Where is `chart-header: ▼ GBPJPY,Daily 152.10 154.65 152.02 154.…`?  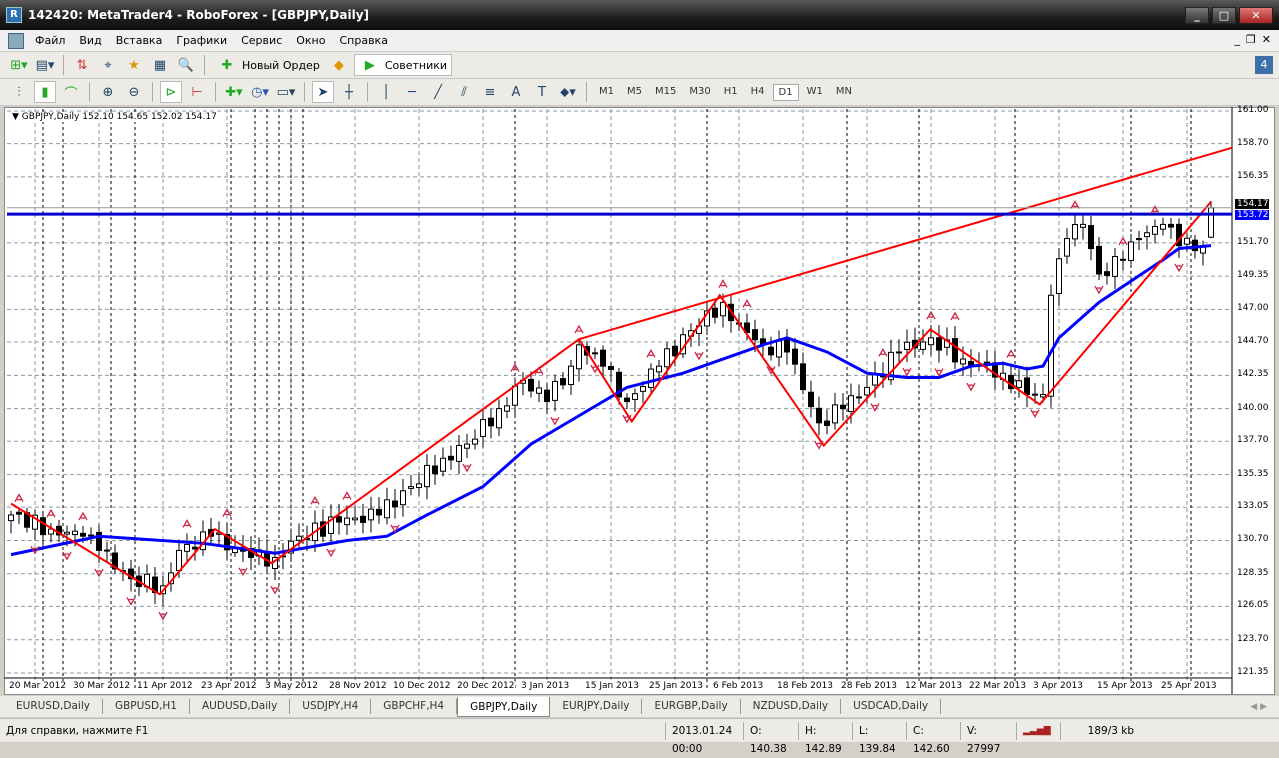 chart-header: ▼ GBPJPY,Daily 152.10 154.65 152.02 154.… is located at coordinates (116, 117).